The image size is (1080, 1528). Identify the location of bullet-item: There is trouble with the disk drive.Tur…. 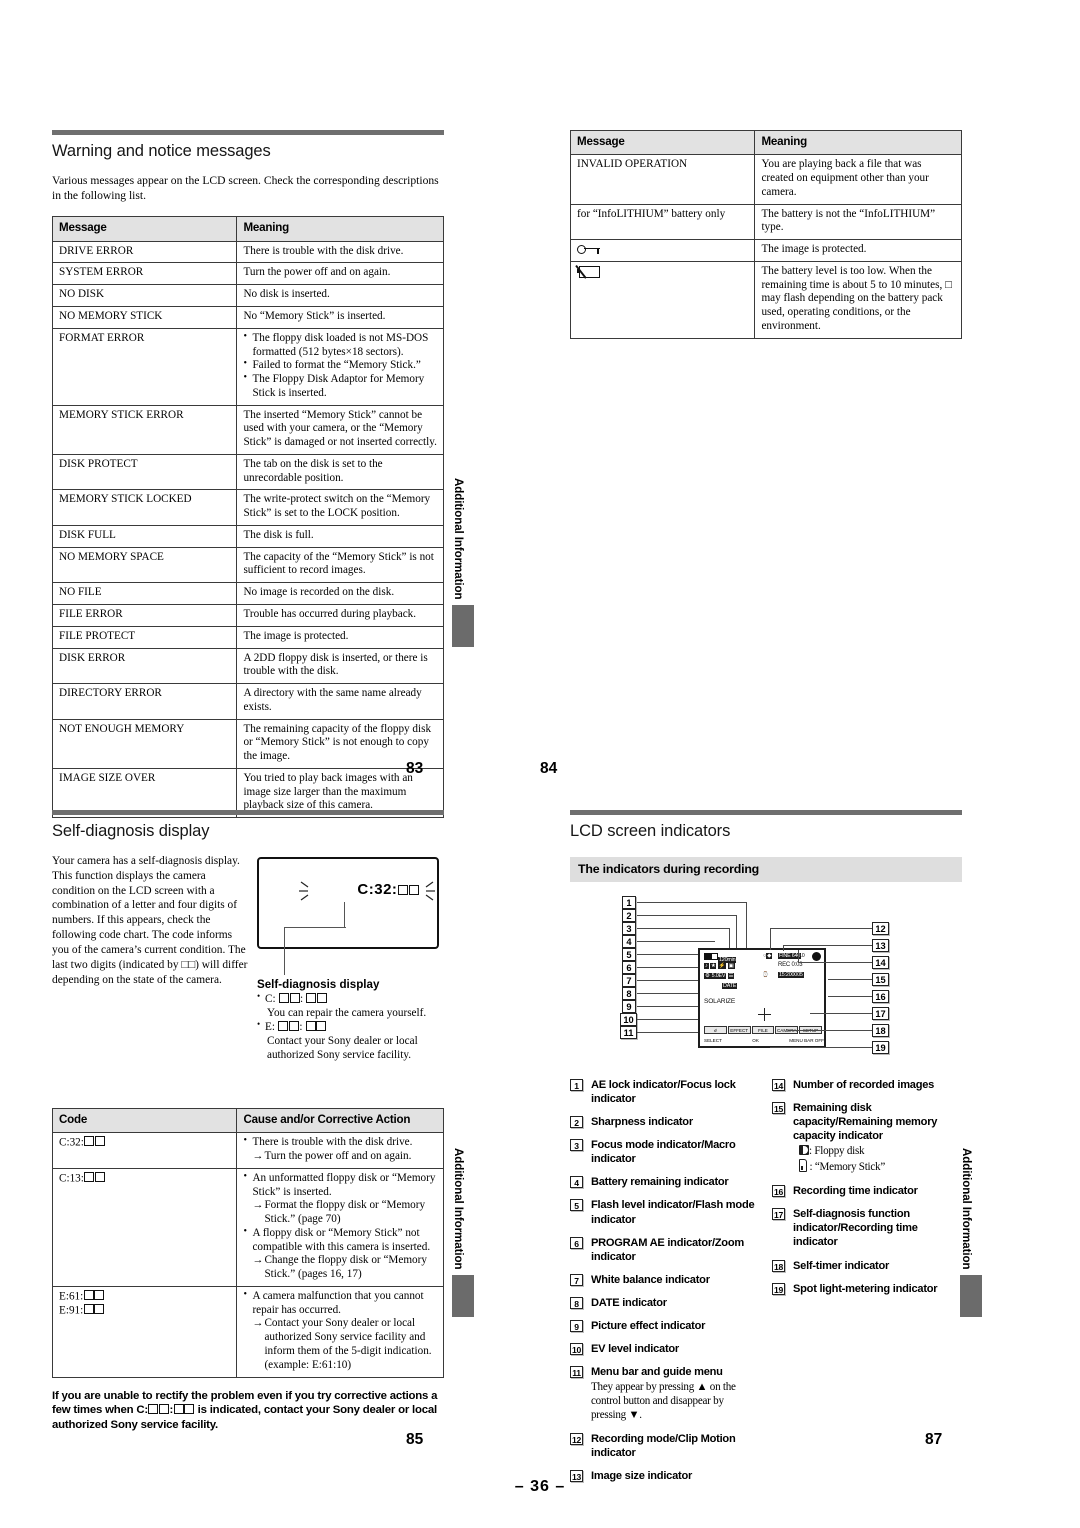
(340, 1149).